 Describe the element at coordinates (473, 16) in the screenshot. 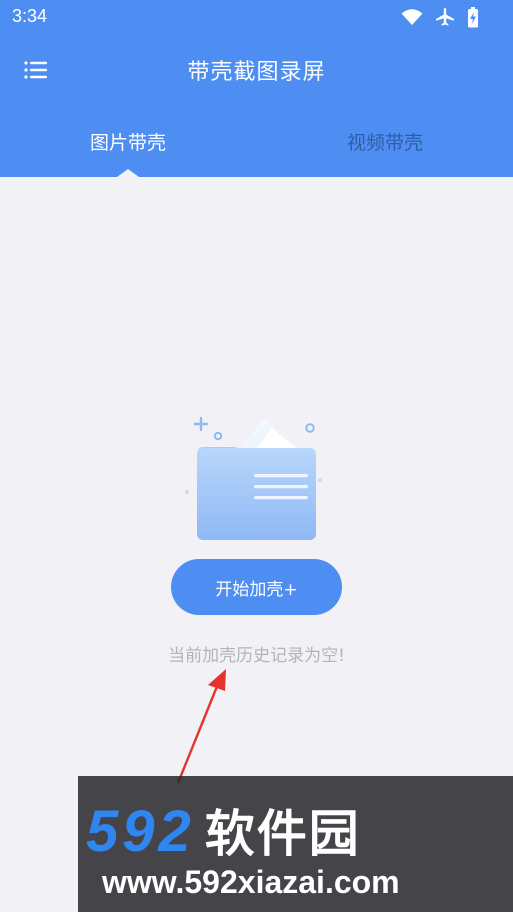

I see `battery-charging-icon` at that location.